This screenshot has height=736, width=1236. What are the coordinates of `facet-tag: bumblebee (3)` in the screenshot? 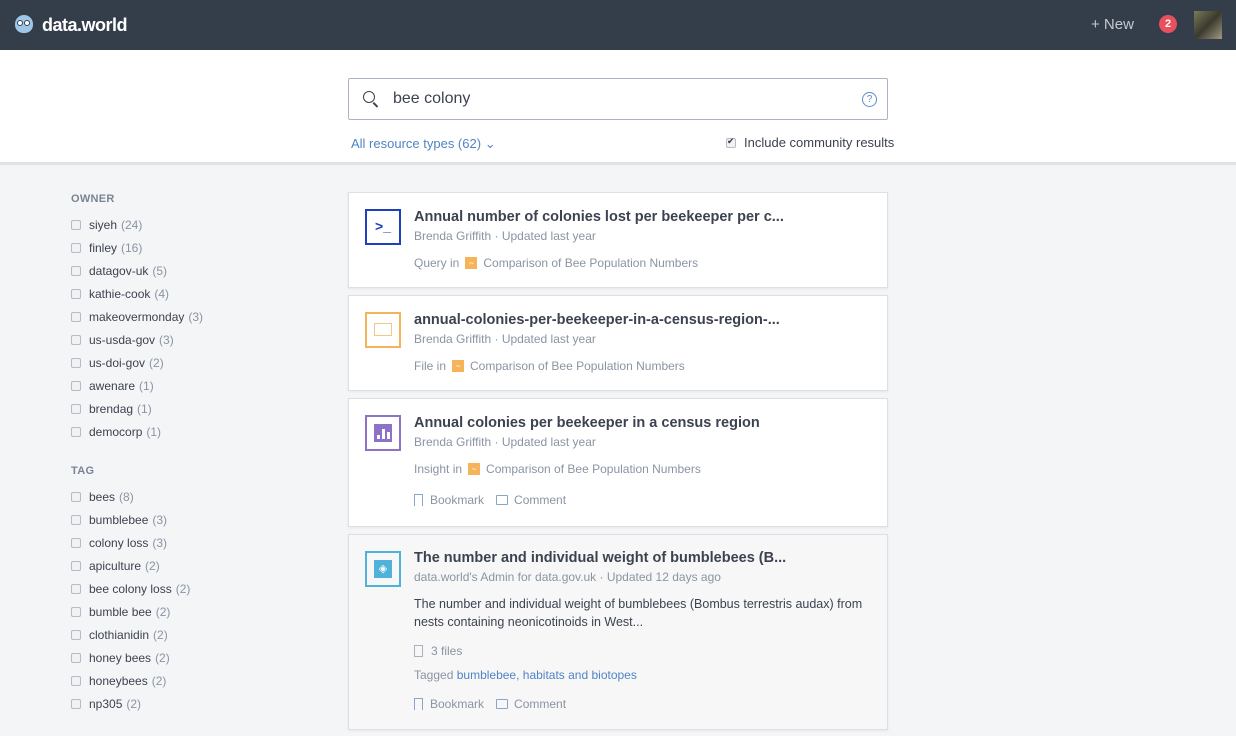 It's located at (130, 519).